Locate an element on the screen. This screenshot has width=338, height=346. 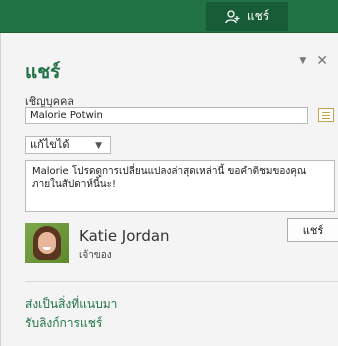
share-tab-label: แชร์ is located at coordinates (258, 16).